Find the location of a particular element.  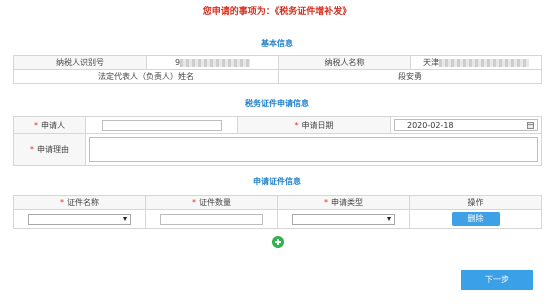

col-apply-type-label: 申请类型 is located at coordinates (347, 202).